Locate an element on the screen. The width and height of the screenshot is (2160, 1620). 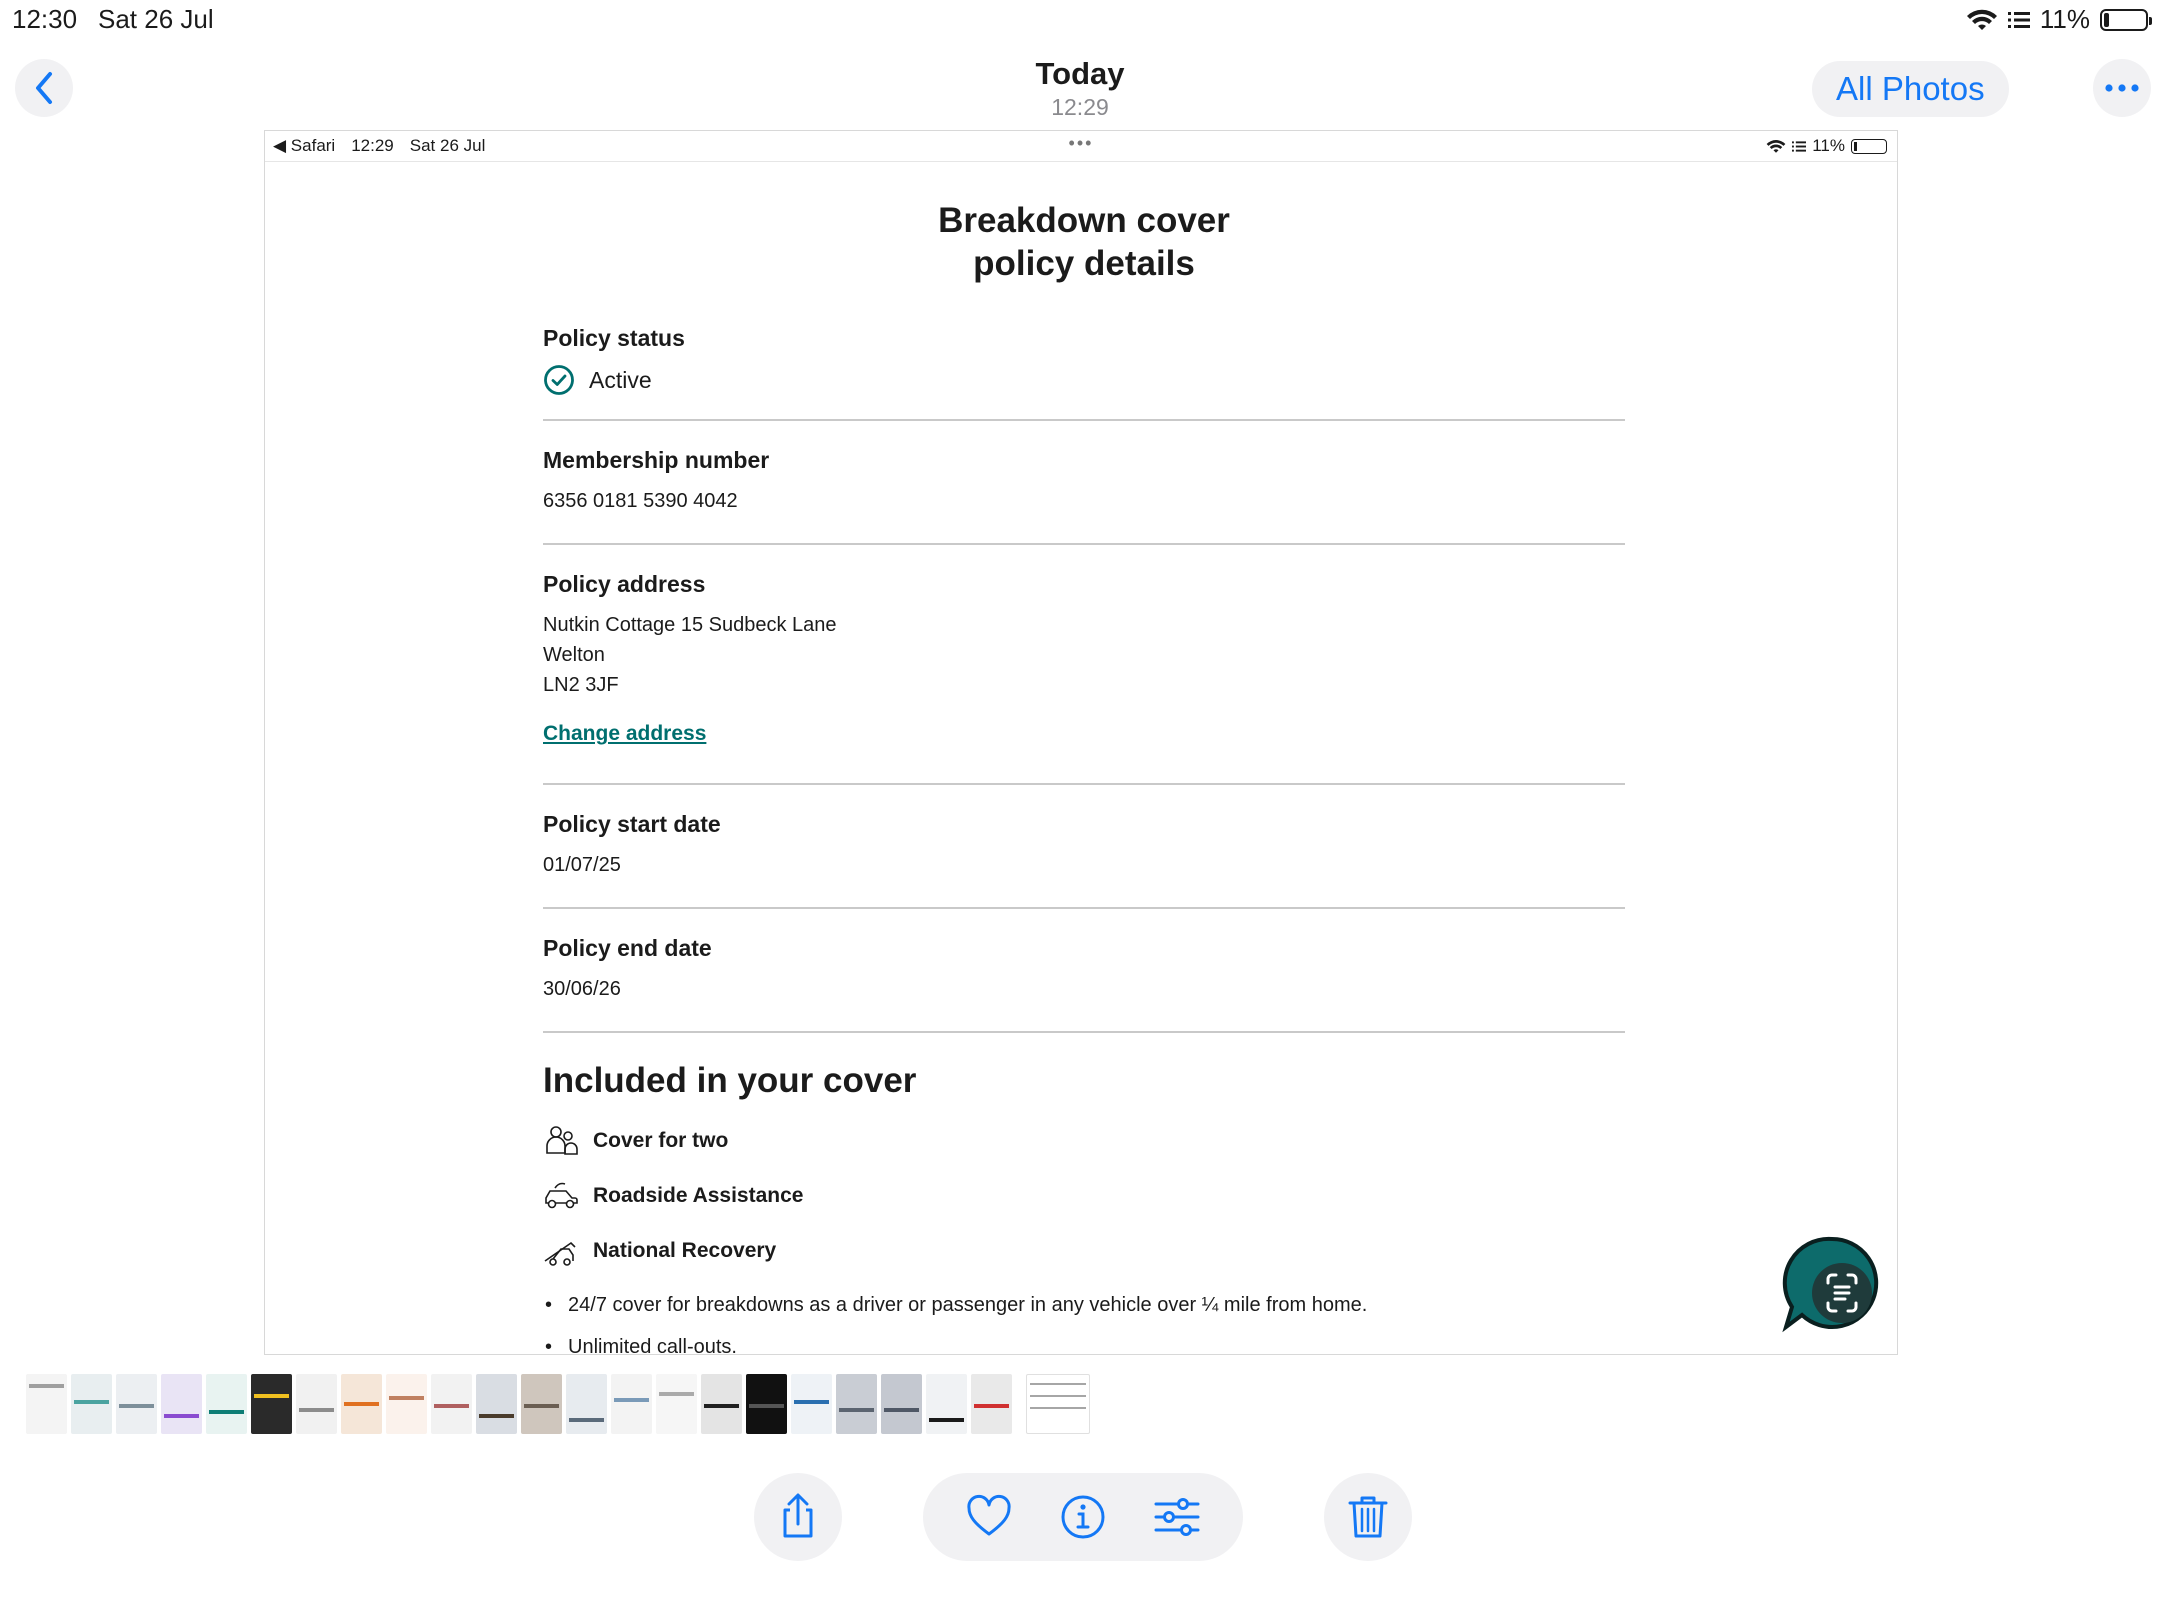
all-photos-button: All Photos is located at coordinates (1910, 89).